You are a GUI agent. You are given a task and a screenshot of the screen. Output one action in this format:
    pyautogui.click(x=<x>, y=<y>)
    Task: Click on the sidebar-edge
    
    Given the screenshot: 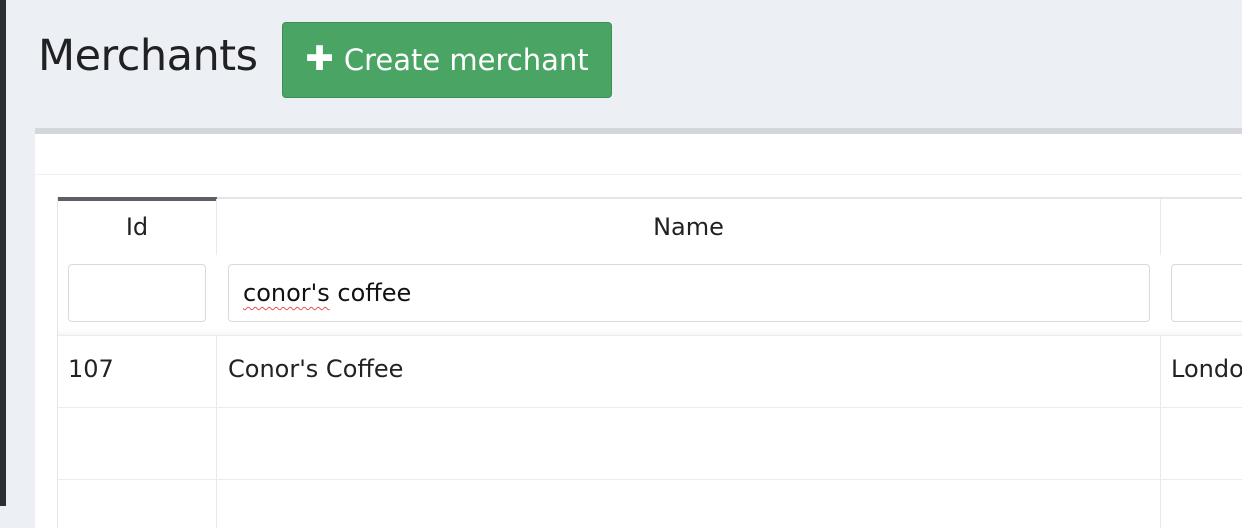 What is the action you would take?
    pyautogui.click(x=3, y=253)
    